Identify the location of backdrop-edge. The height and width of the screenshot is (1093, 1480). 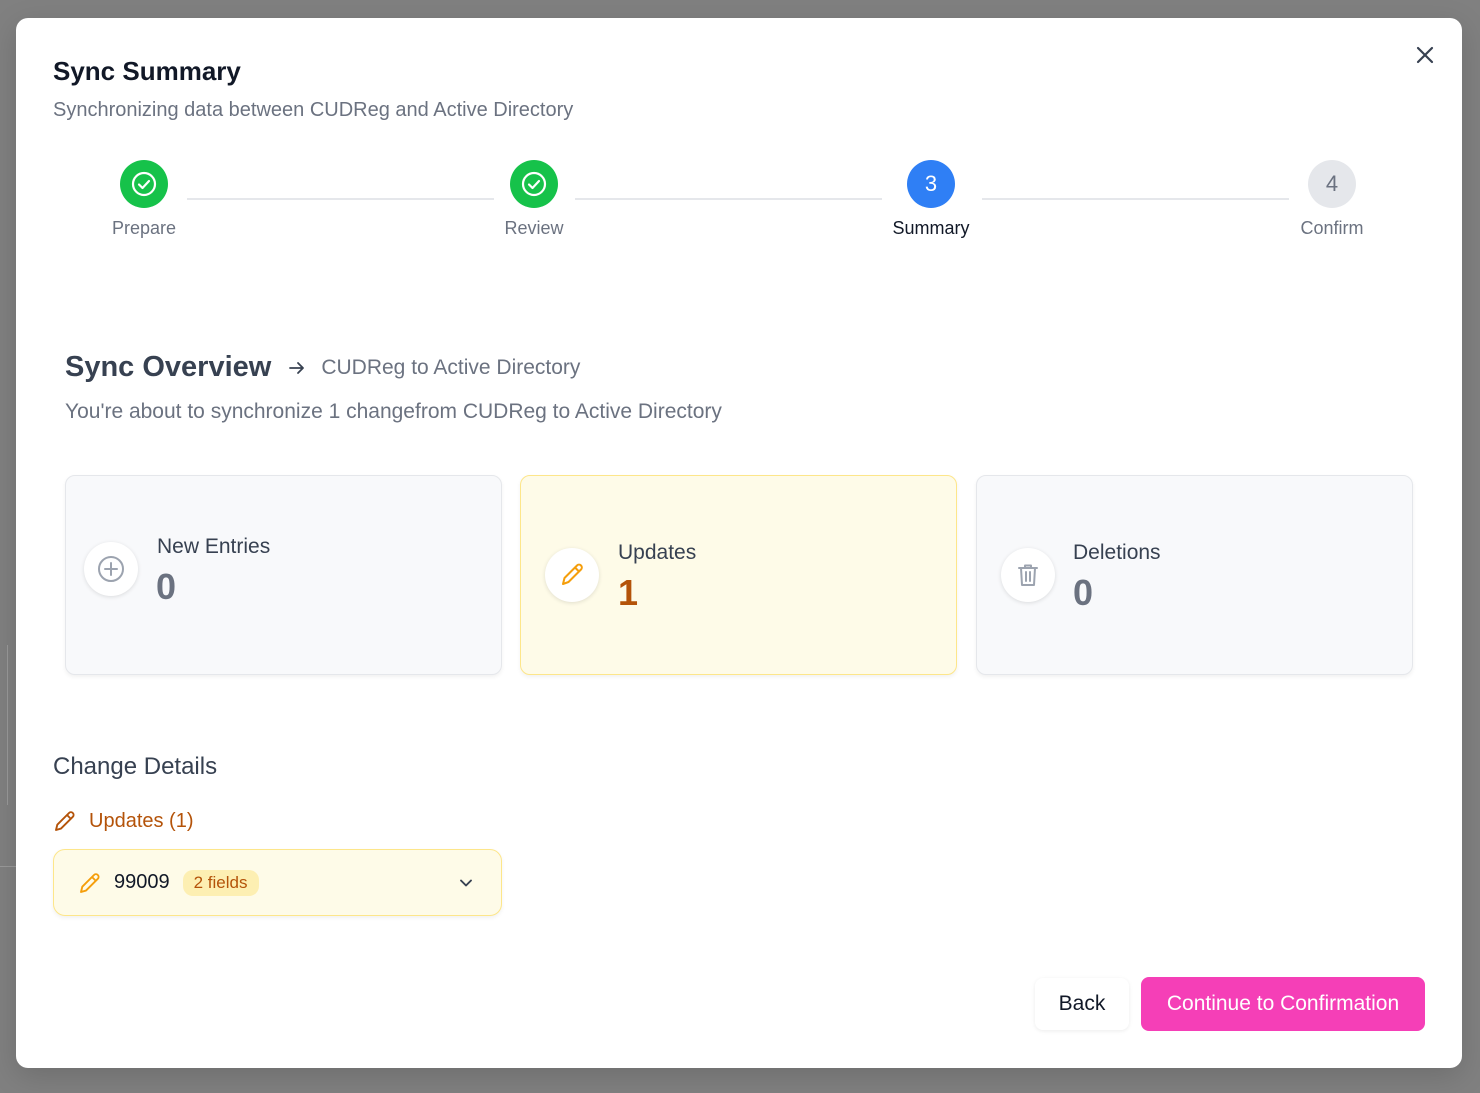
(4, 725).